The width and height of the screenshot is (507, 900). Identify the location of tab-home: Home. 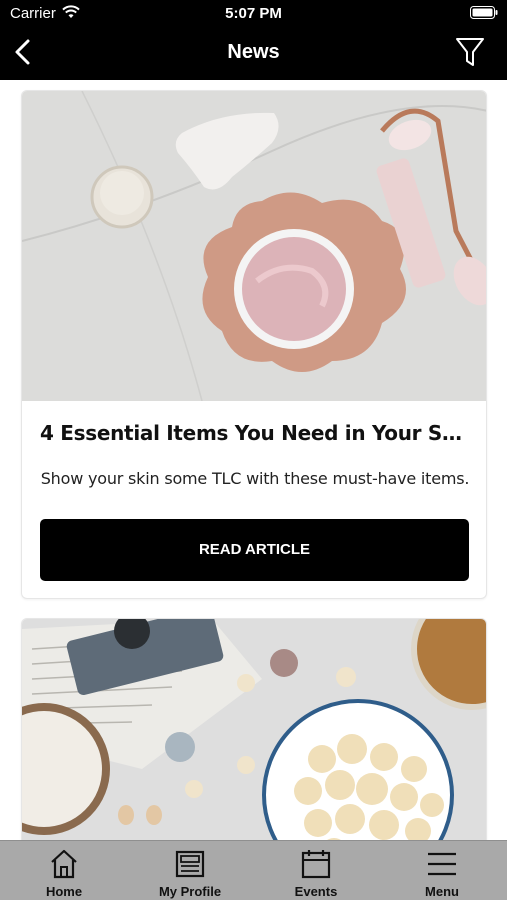
(64, 870).